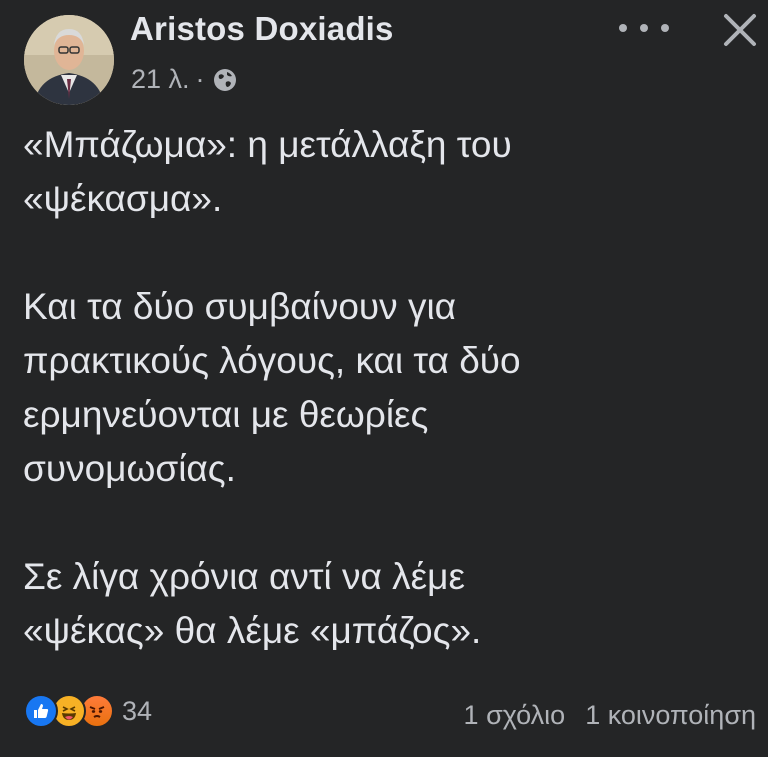 This screenshot has height=757, width=768. I want to click on comments-count: 1 σχόλιο, so click(515, 715).